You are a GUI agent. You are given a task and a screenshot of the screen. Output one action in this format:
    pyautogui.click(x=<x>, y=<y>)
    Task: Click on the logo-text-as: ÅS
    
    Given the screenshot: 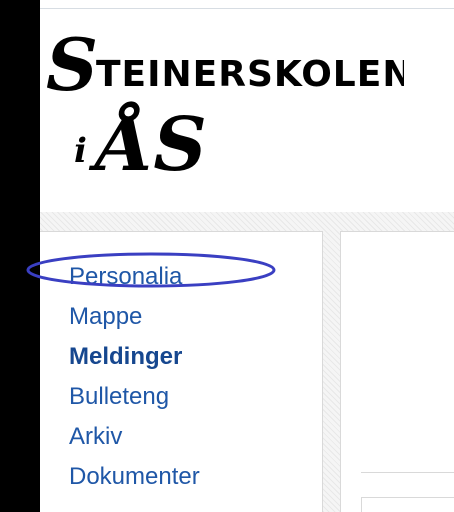 What is the action you would take?
    pyautogui.click(x=147, y=141)
    